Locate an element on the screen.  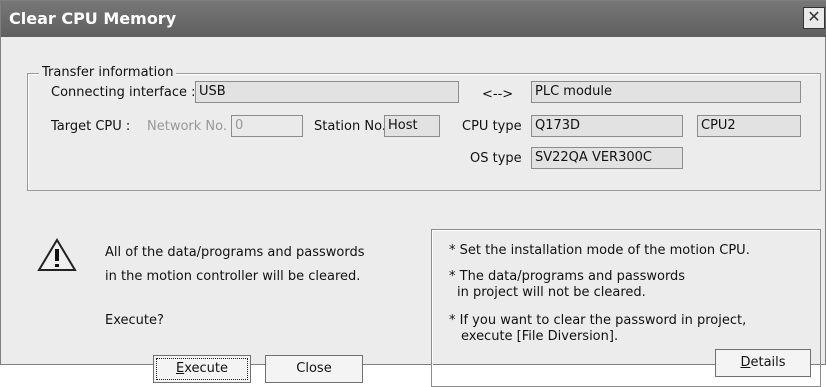
details-button: Details is located at coordinates (763, 363).